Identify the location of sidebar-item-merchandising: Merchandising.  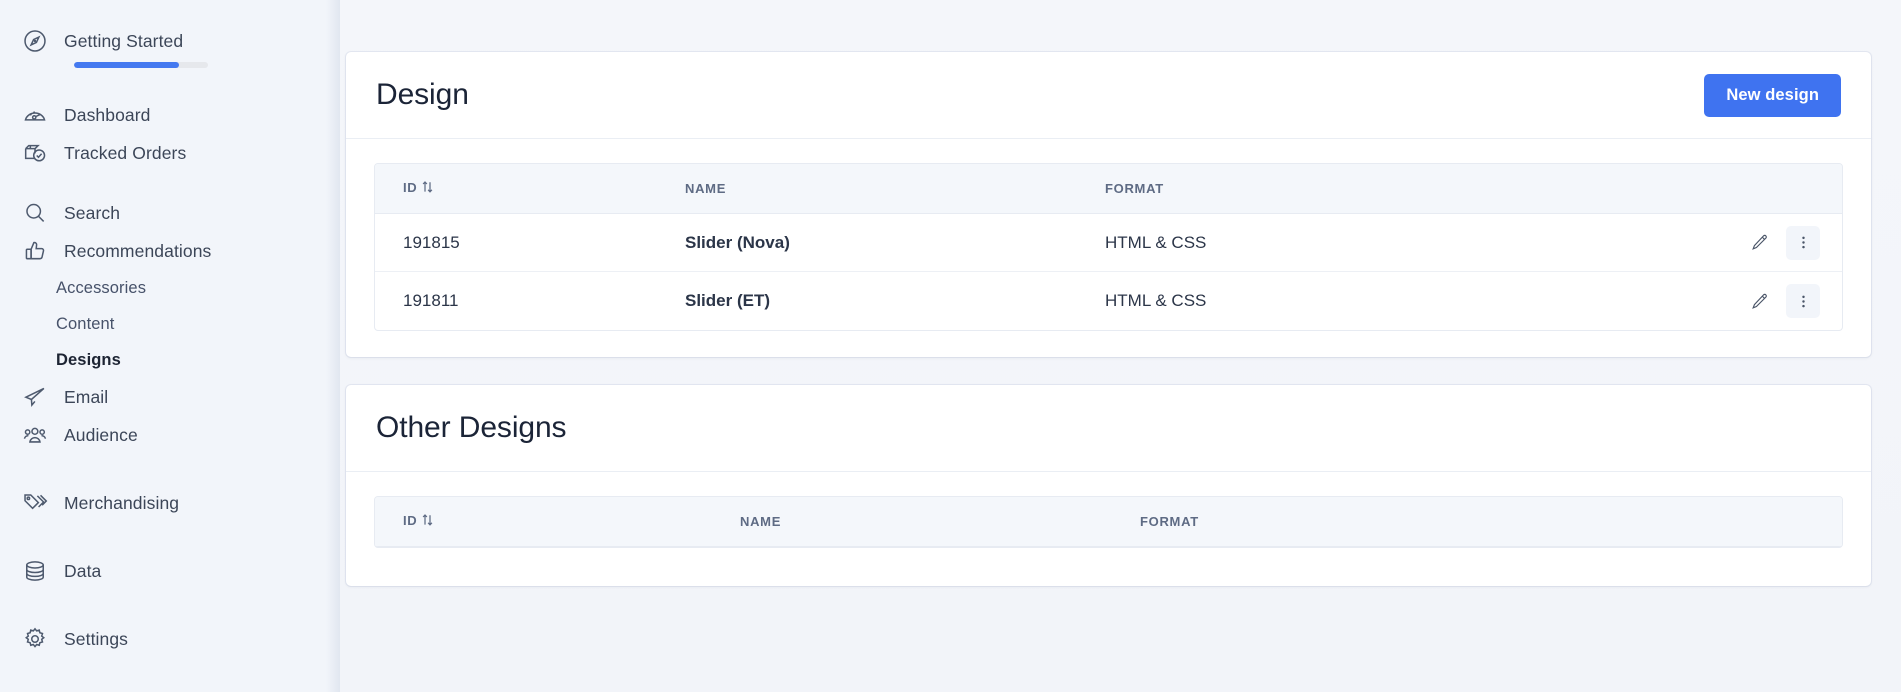
(170, 503).